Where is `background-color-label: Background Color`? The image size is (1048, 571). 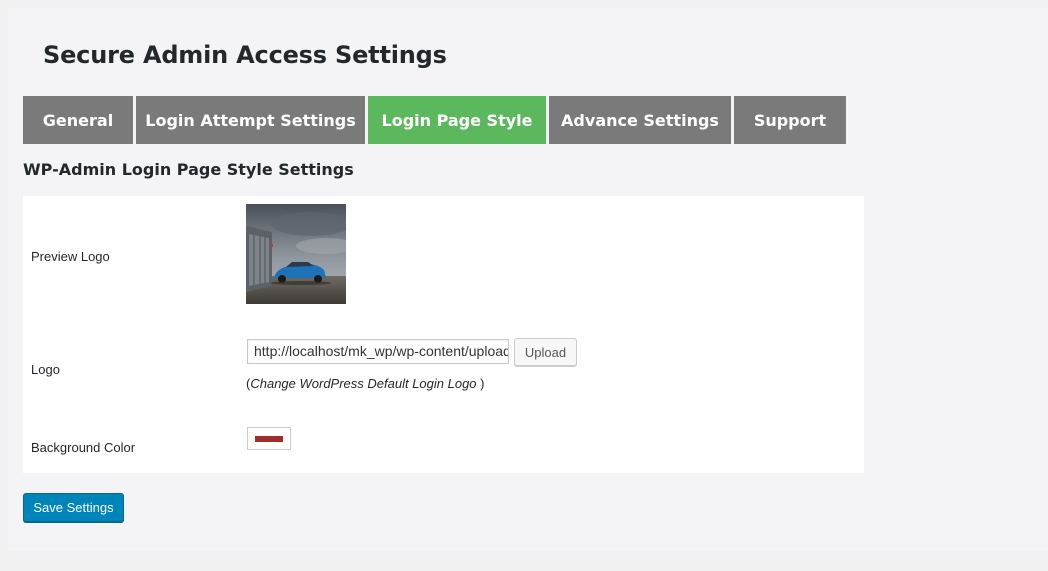
background-color-label: Background Color is located at coordinates (83, 447).